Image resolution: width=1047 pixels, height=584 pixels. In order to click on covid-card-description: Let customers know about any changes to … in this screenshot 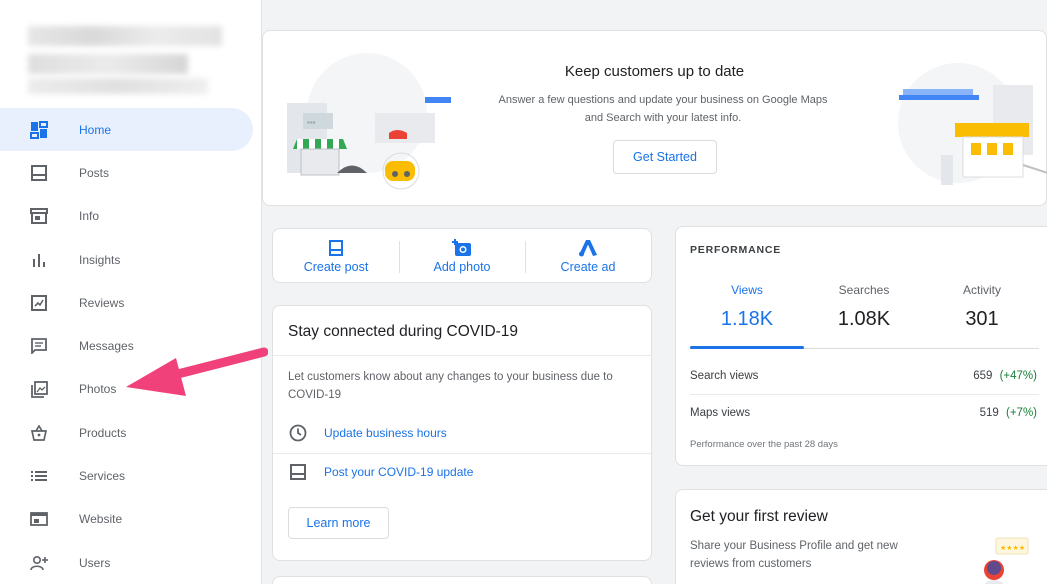, I will do `click(450, 386)`.